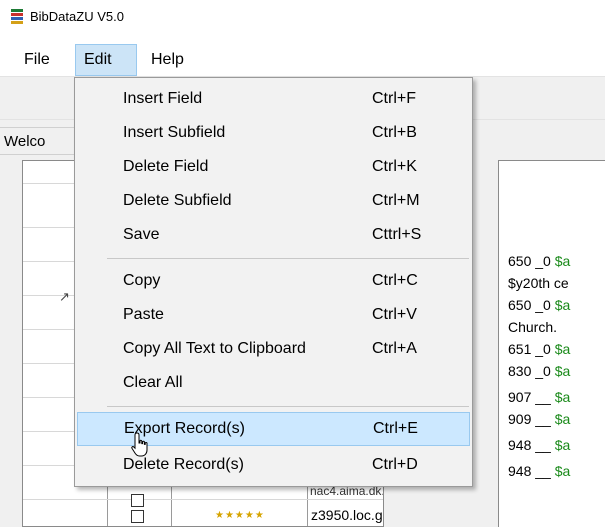 This screenshot has height=527, width=605. What do you see at coordinates (273, 315) in the screenshot?
I see `menu-item-paste: Paste Ctrl+V` at bounding box center [273, 315].